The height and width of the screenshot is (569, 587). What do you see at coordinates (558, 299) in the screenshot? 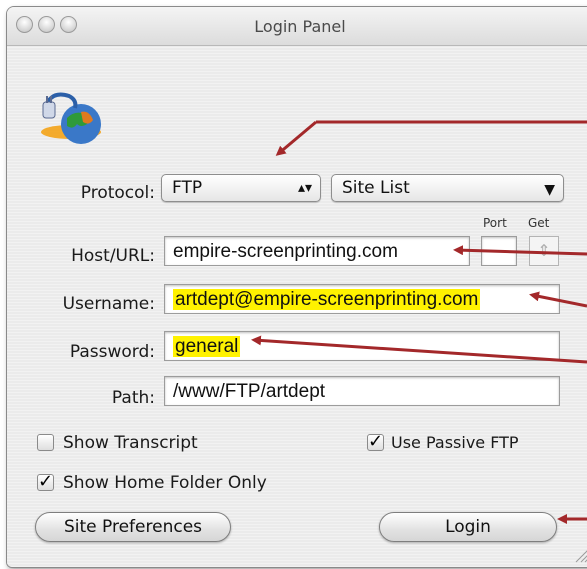
I see `annotation-arrow-username` at bounding box center [558, 299].